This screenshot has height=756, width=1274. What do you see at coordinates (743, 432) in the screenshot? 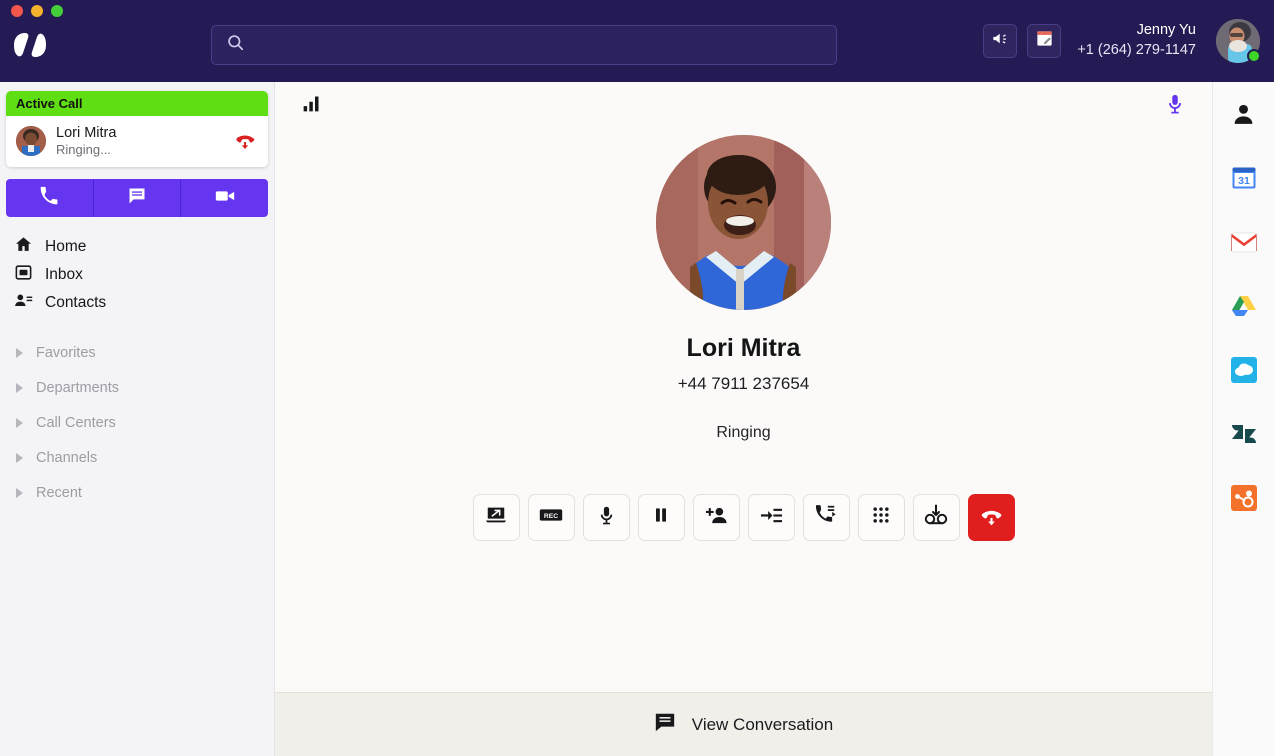
I see `call-status: Ringing` at bounding box center [743, 432].